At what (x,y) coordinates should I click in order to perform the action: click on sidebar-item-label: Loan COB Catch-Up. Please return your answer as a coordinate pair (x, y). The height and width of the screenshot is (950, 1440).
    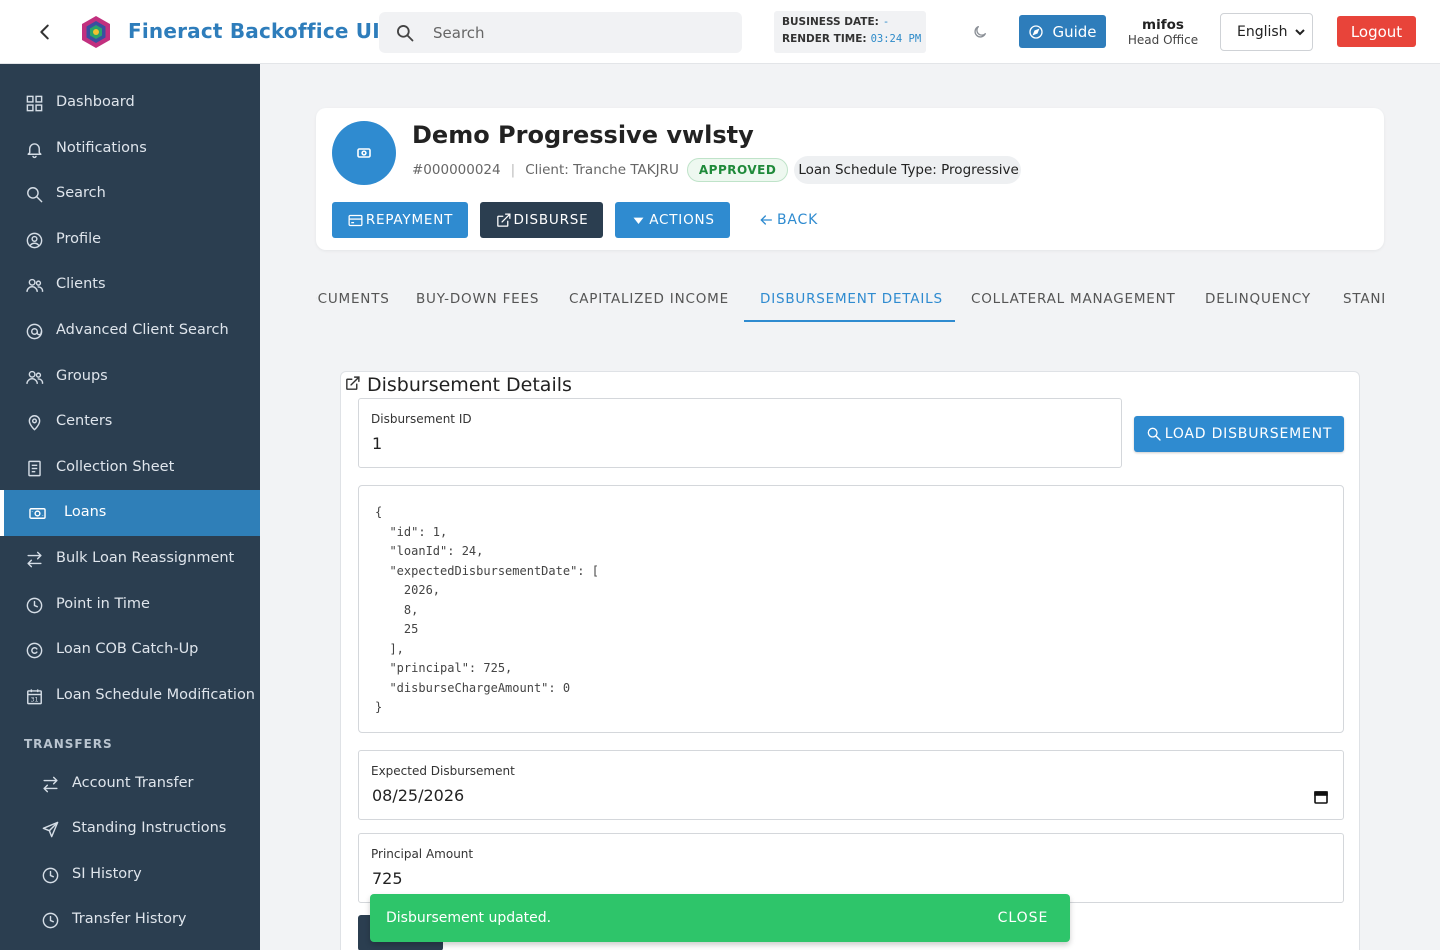
    Looking at the image, I should click on (127, 649).